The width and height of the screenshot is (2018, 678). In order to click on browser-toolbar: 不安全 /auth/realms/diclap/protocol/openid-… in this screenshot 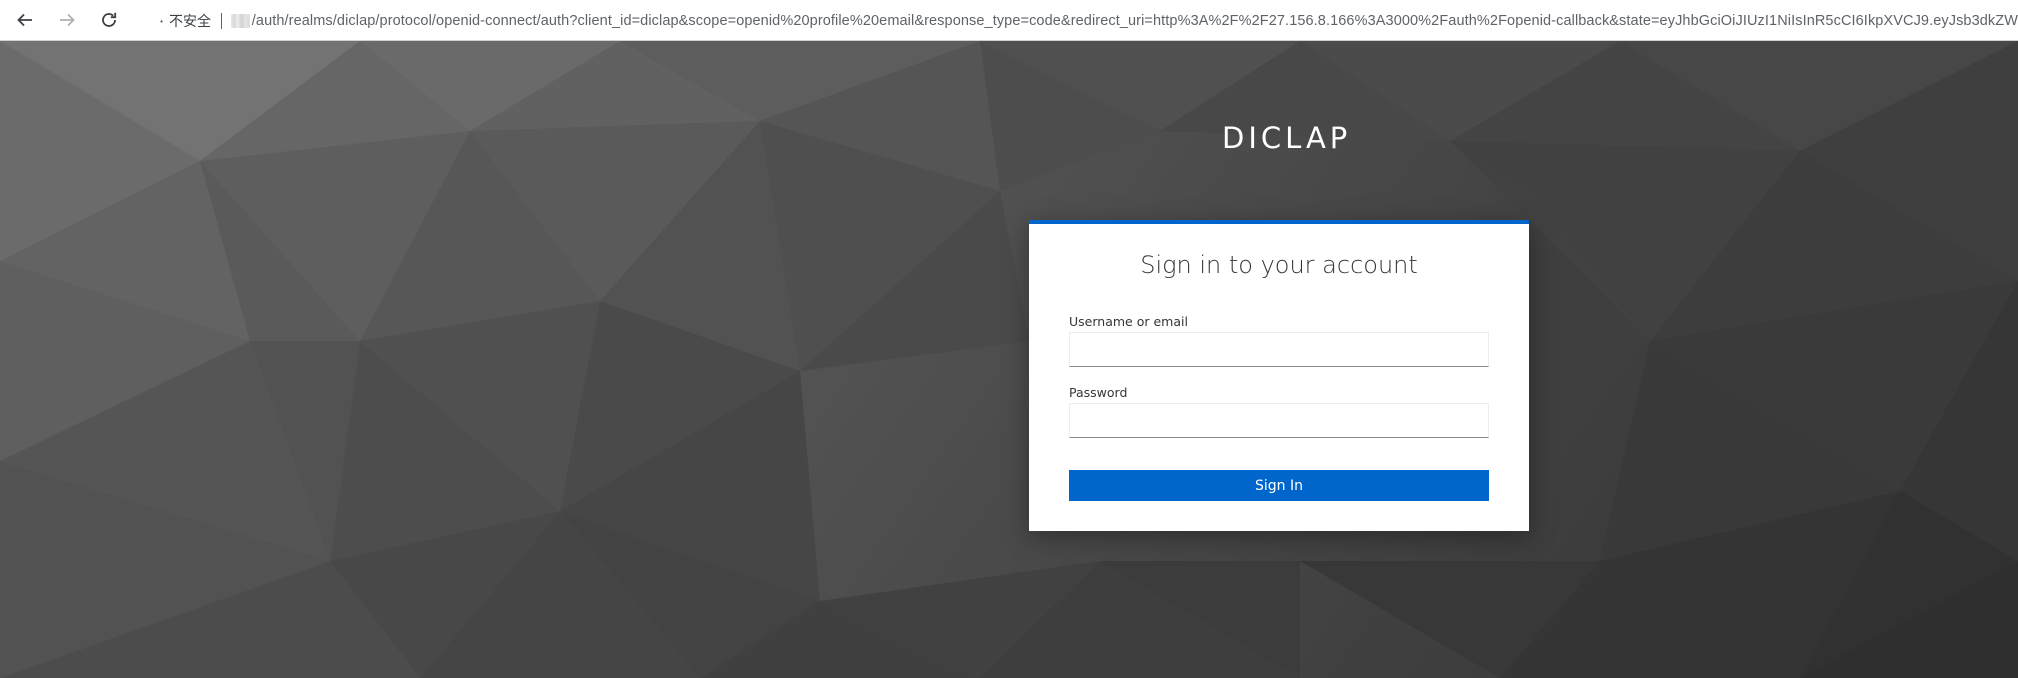, I will do `click(1009, 20)`.